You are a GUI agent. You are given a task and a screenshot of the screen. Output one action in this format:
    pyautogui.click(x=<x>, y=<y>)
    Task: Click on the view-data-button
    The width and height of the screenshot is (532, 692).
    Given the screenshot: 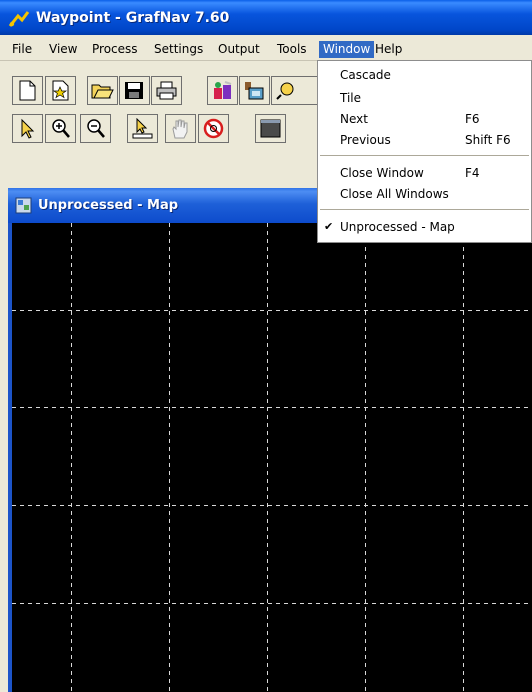 What is the action you would take?
    pyautogui.click(x=254, y=90)
    